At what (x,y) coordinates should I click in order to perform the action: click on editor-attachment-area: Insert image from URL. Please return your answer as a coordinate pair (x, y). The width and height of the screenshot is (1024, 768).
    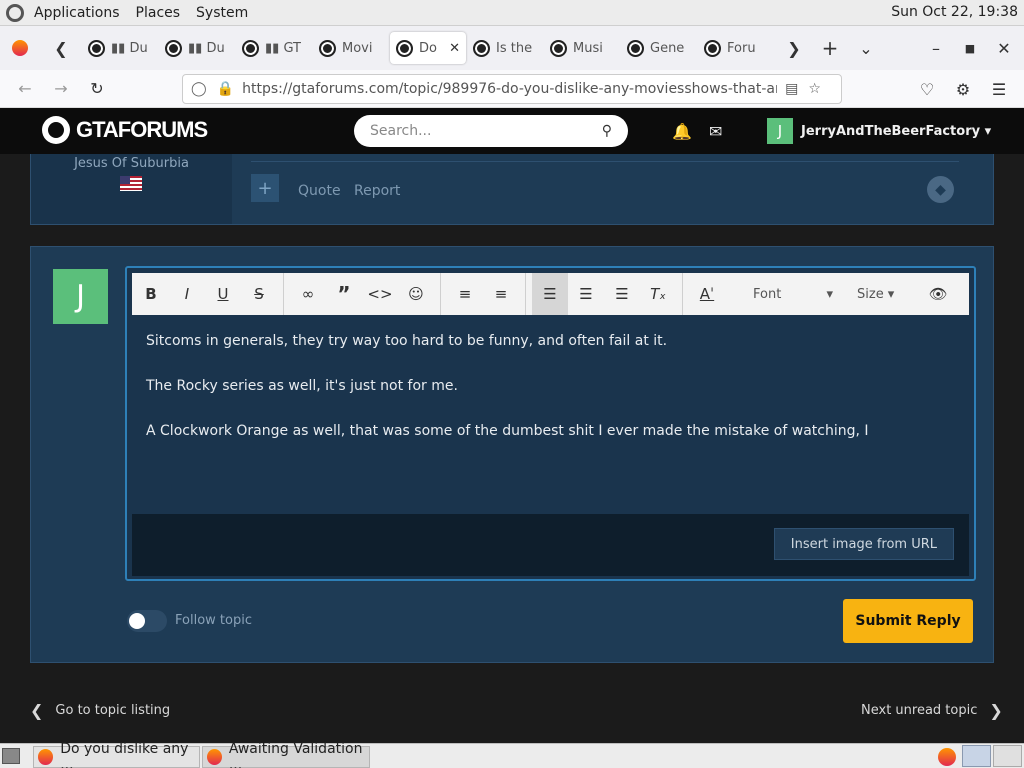
    Looking at the image, I should click on (550, 545).